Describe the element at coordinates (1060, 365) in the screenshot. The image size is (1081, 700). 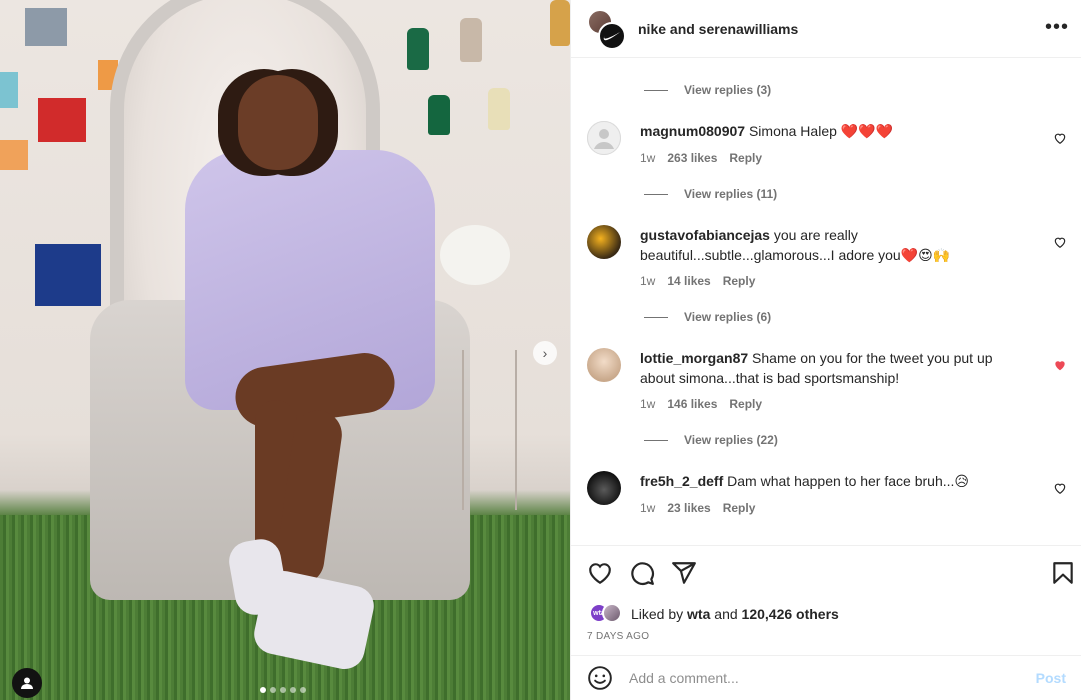
I see `liked-comment-heart-icon` at that location.